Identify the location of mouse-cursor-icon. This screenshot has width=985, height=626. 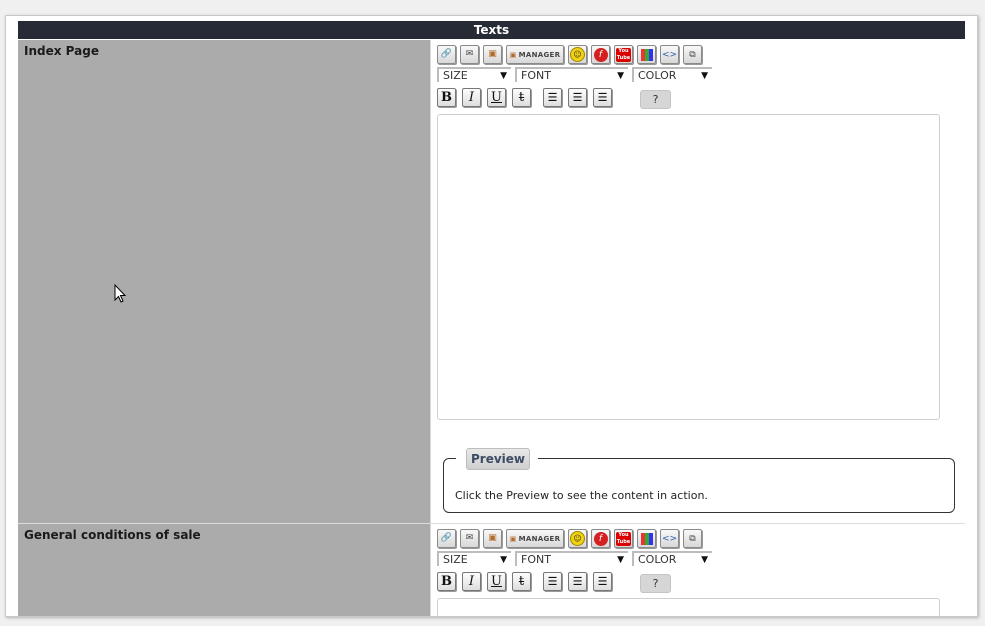
(120, 293).